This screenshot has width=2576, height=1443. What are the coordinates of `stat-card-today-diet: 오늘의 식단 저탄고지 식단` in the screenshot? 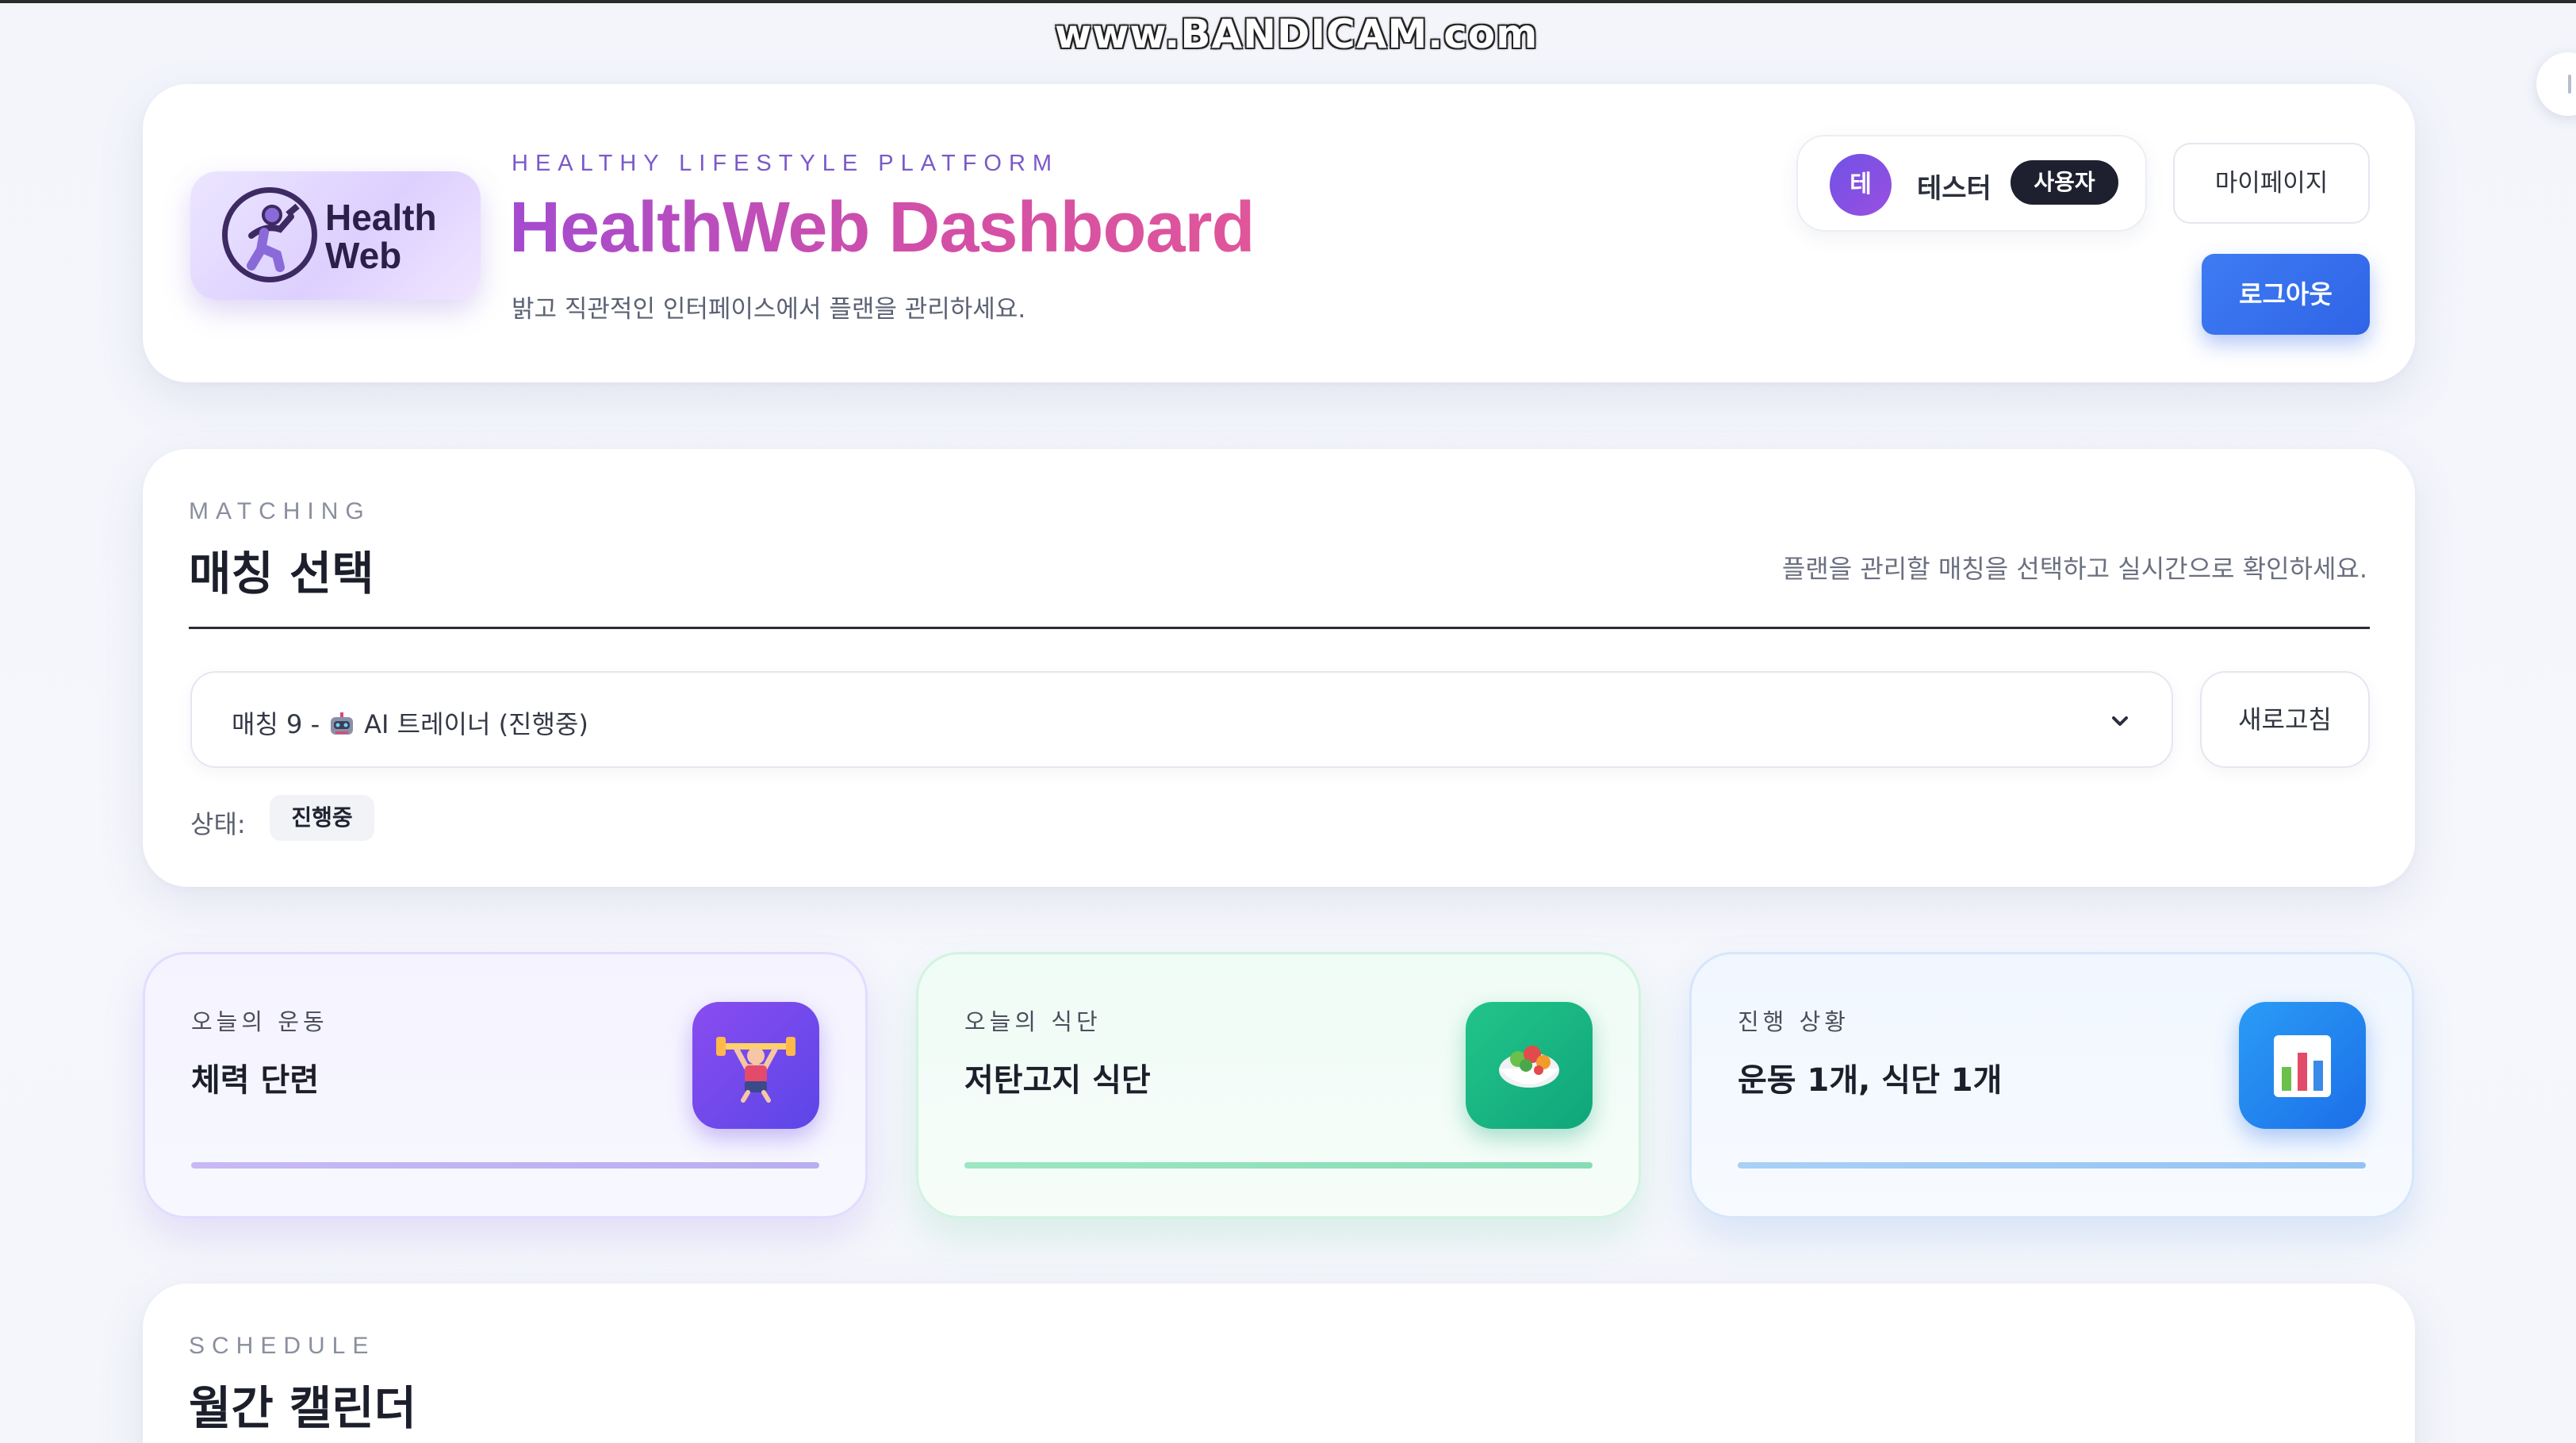 It's located at (1278, 1085).